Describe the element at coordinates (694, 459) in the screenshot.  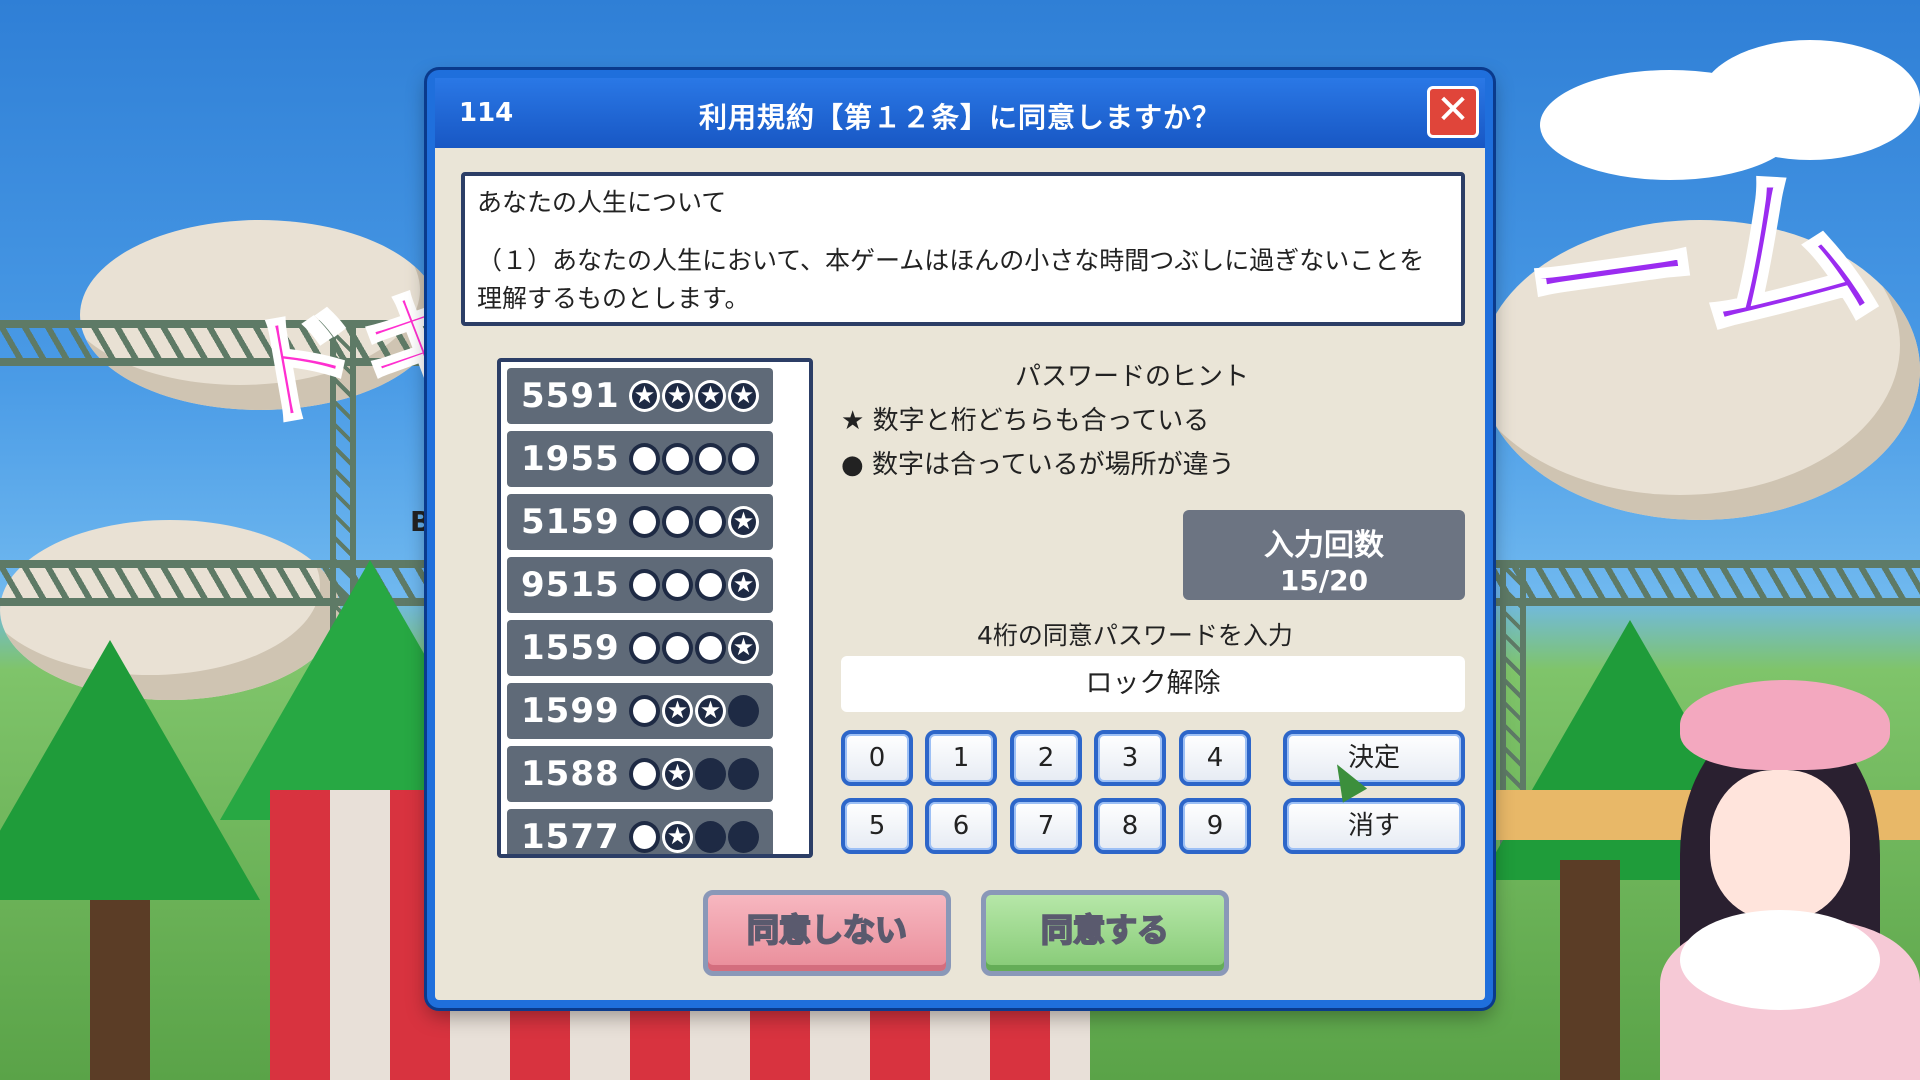
I see `history-marks` at that location.